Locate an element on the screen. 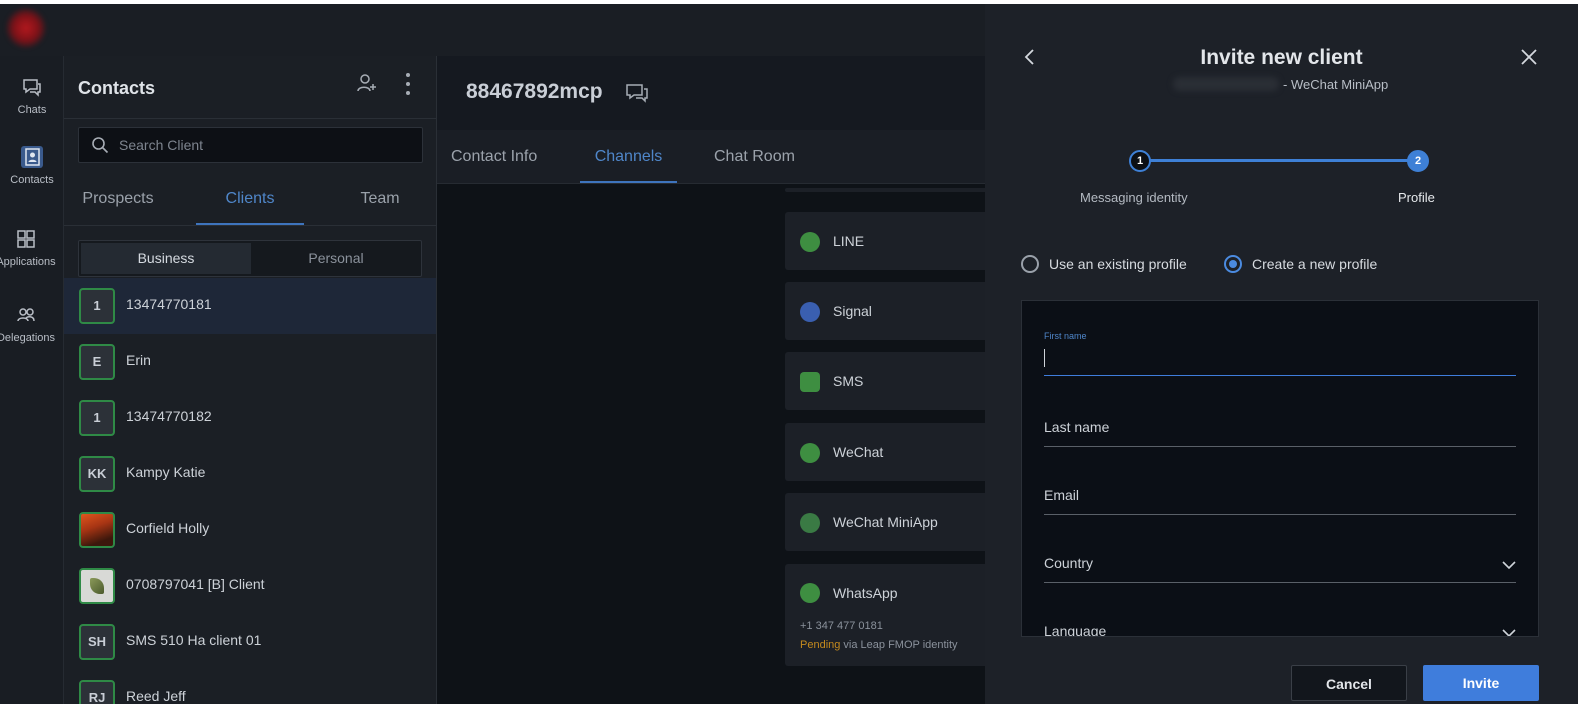  last-name-field: Last name is located at coordinates (1280, 424).